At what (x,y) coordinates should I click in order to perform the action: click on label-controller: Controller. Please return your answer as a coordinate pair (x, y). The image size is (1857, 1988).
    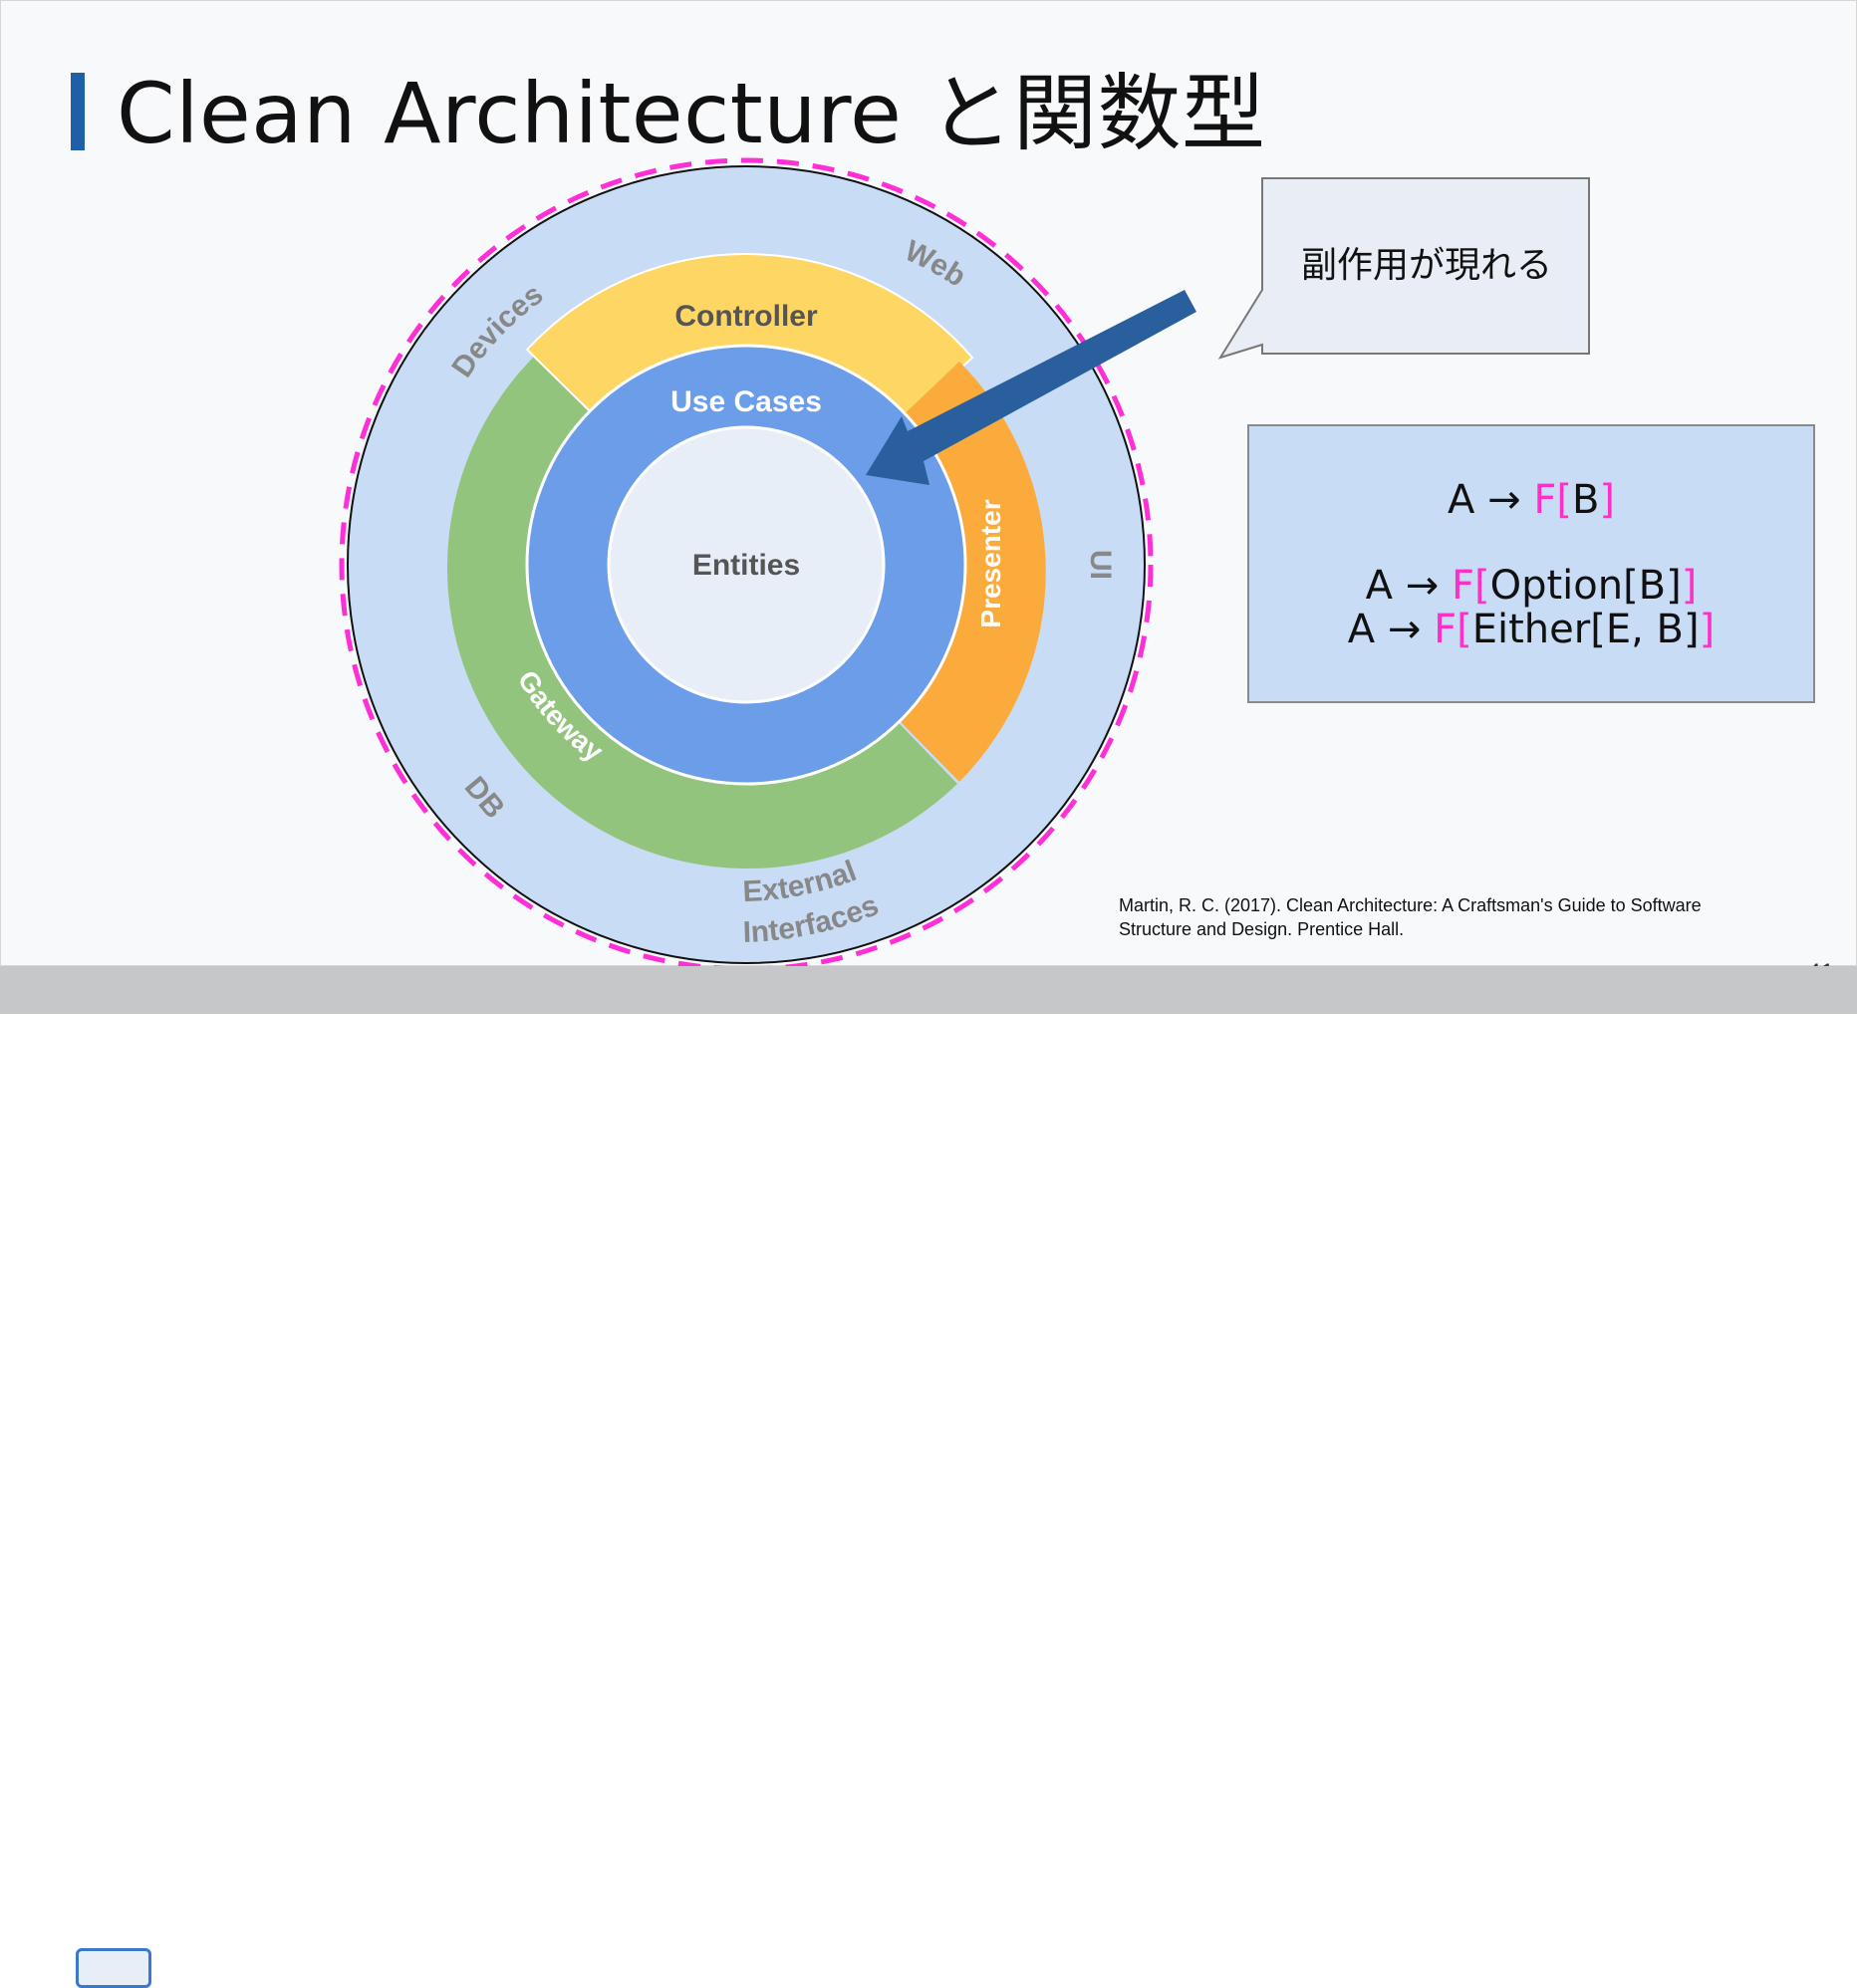
    Looking at the image, I should click on (746, 317).